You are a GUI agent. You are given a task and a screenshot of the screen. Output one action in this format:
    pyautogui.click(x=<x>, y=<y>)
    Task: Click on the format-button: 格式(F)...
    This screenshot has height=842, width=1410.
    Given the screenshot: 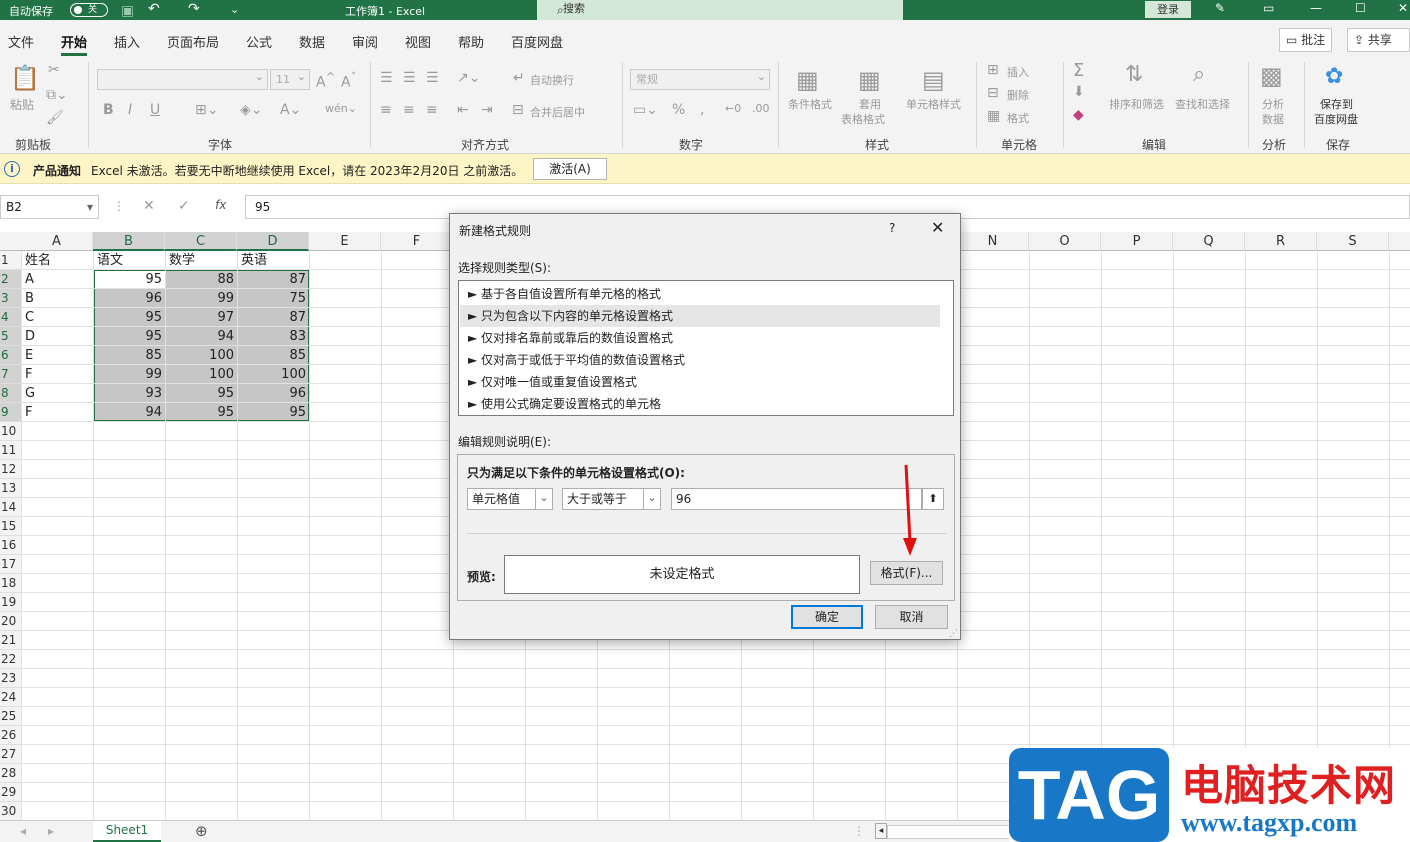 What is the action you would take?
    pyautogui.click(x=906, y=573)
    